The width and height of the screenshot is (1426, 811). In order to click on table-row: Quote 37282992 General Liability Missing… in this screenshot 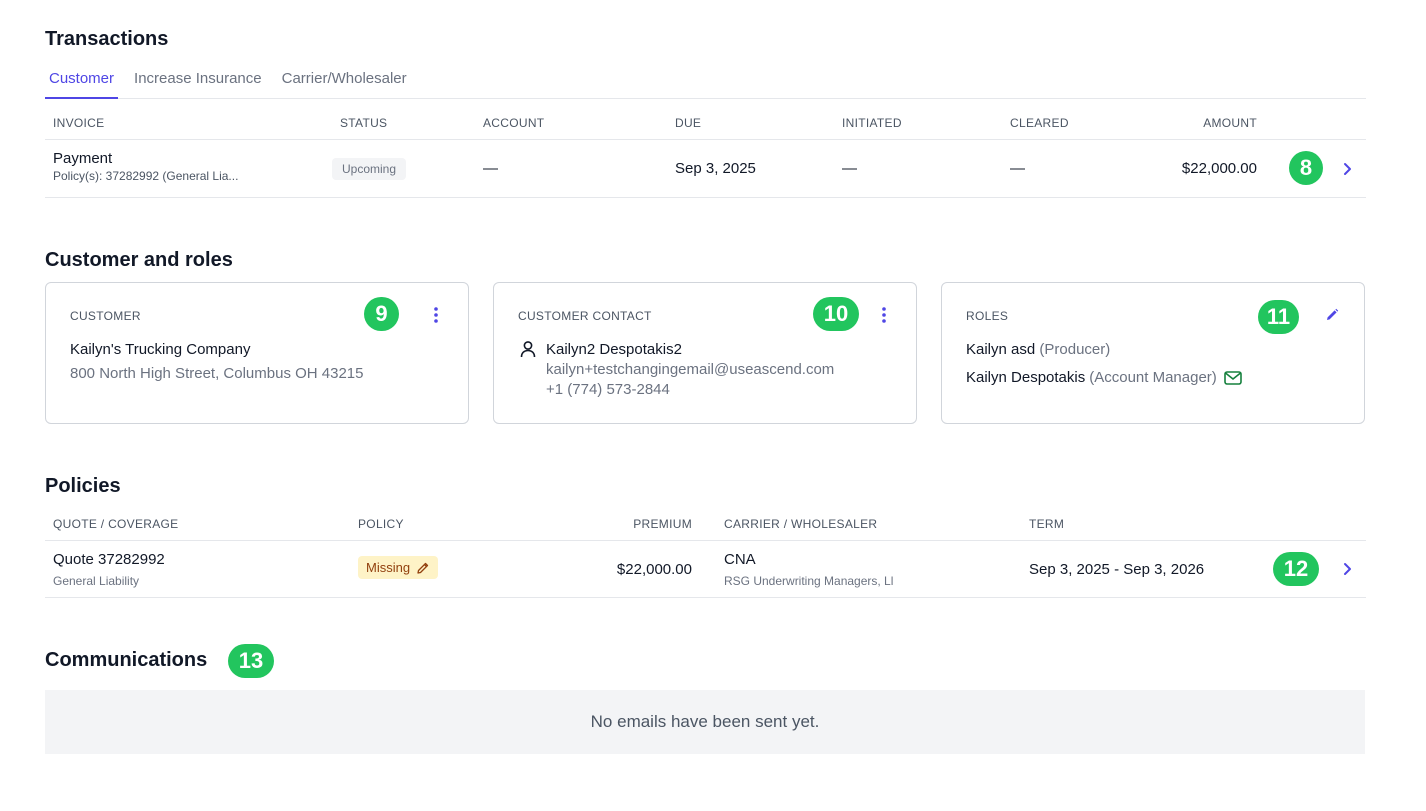, I will do `click(705, 569)`.